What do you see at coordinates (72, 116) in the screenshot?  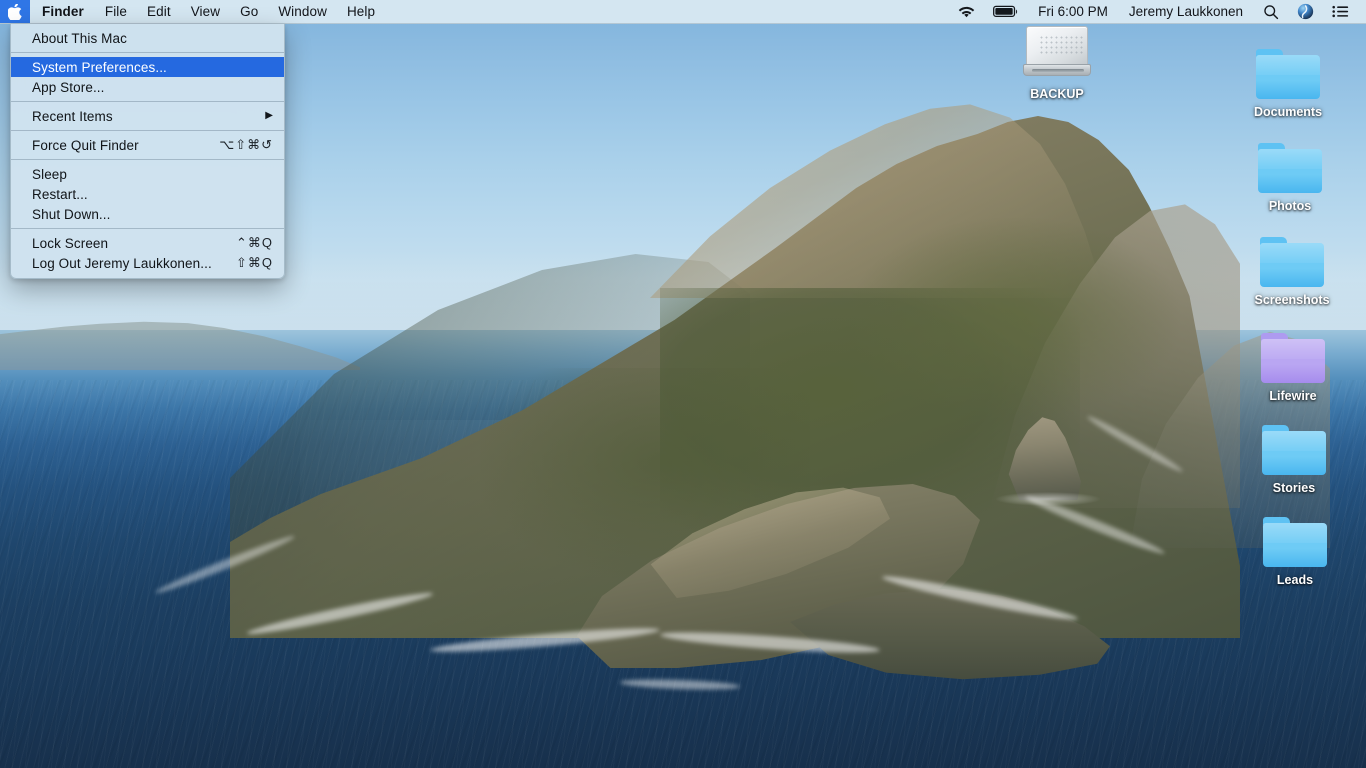 I see `menu-item-label: Recent Items` at bounding box center [72, 116].